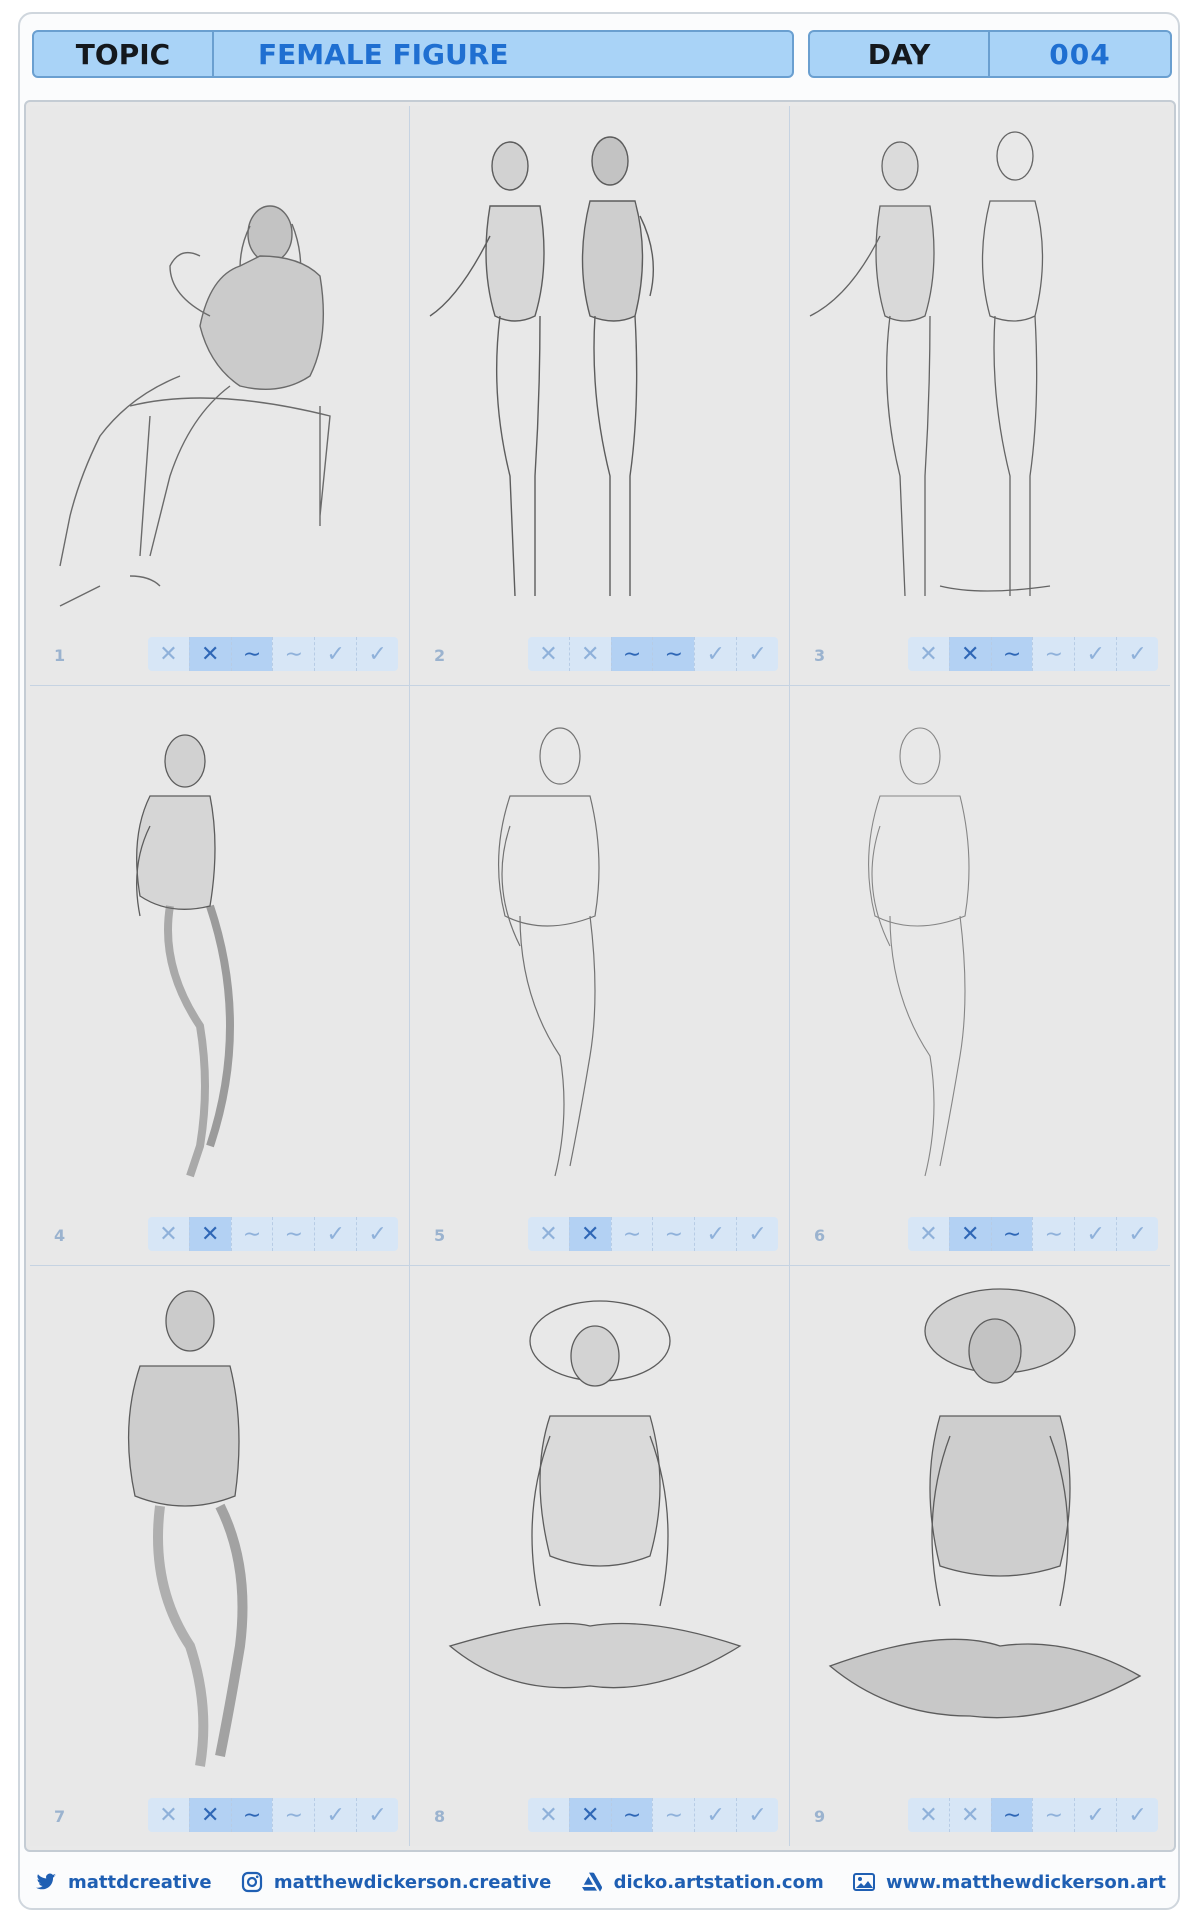 This screenshot has height=1920, width=1200. Describe the element at coordinates (600, 396) in the screenshot. I see `sketch-cell-2: 2 ✕ ✕ ∼ ∼ ✓ ✓` at that location.